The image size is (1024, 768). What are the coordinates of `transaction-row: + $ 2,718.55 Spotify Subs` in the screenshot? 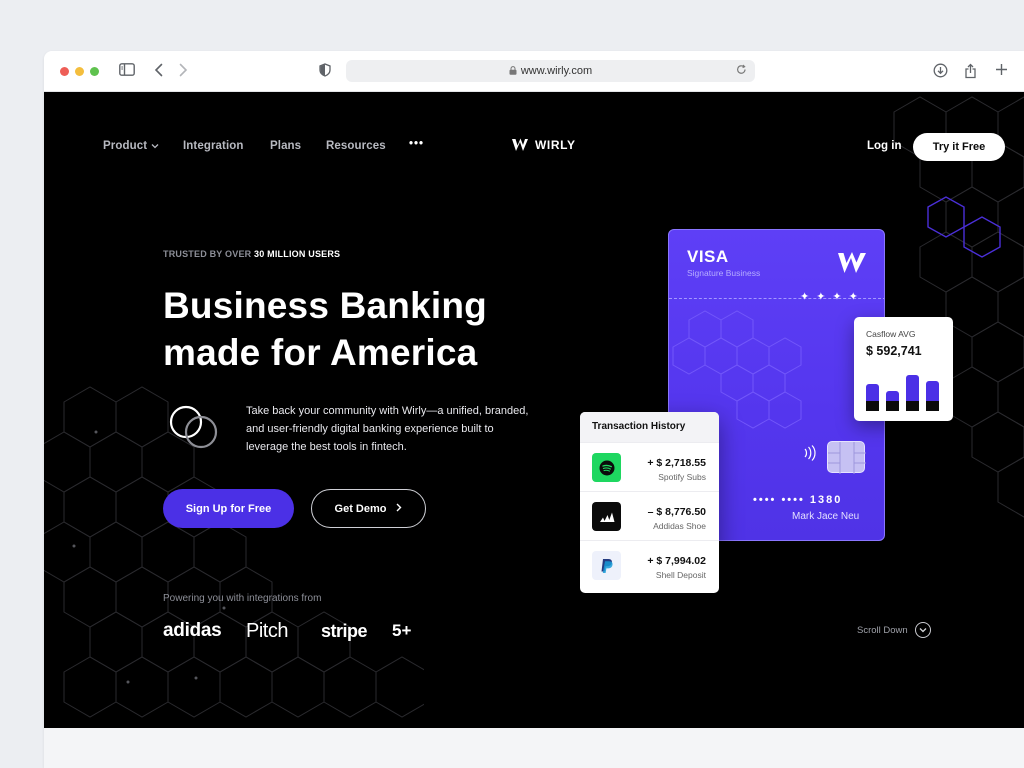 It's located at (649, 466).